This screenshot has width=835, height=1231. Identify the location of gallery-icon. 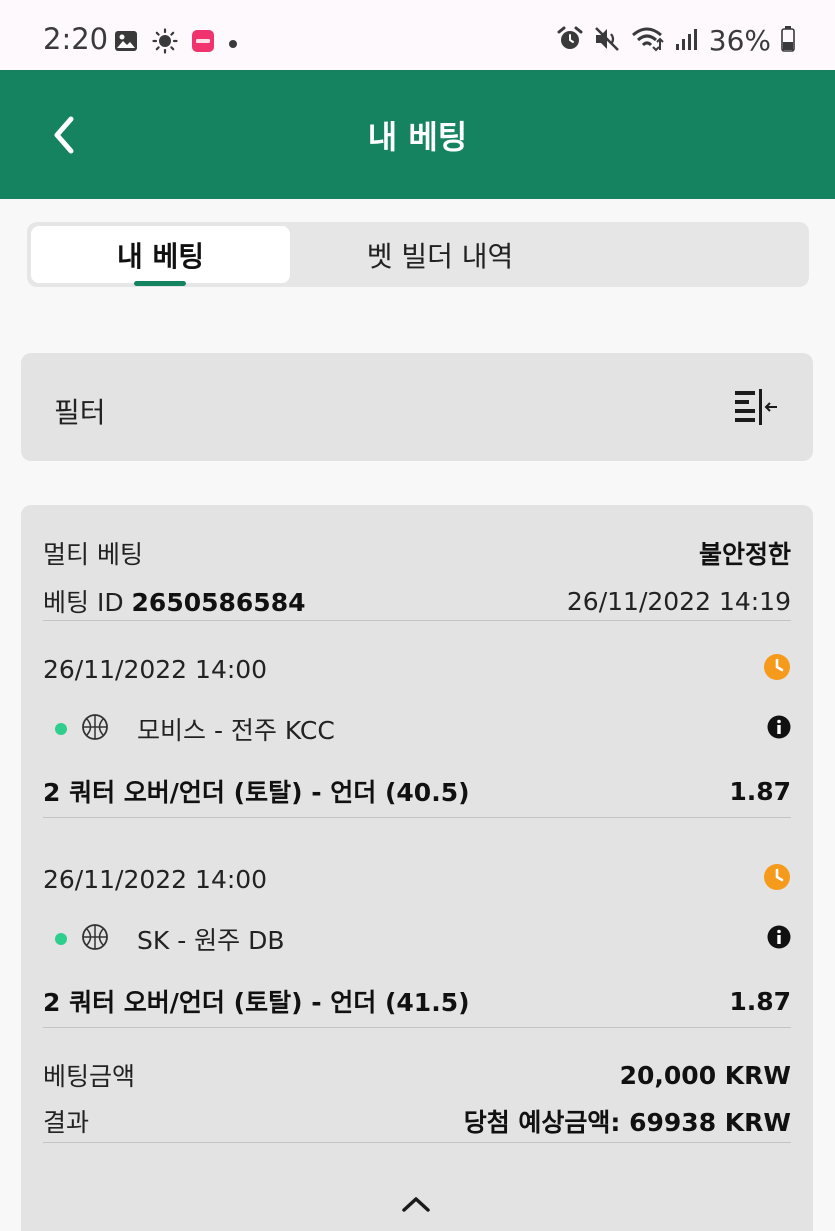
(126, 43).